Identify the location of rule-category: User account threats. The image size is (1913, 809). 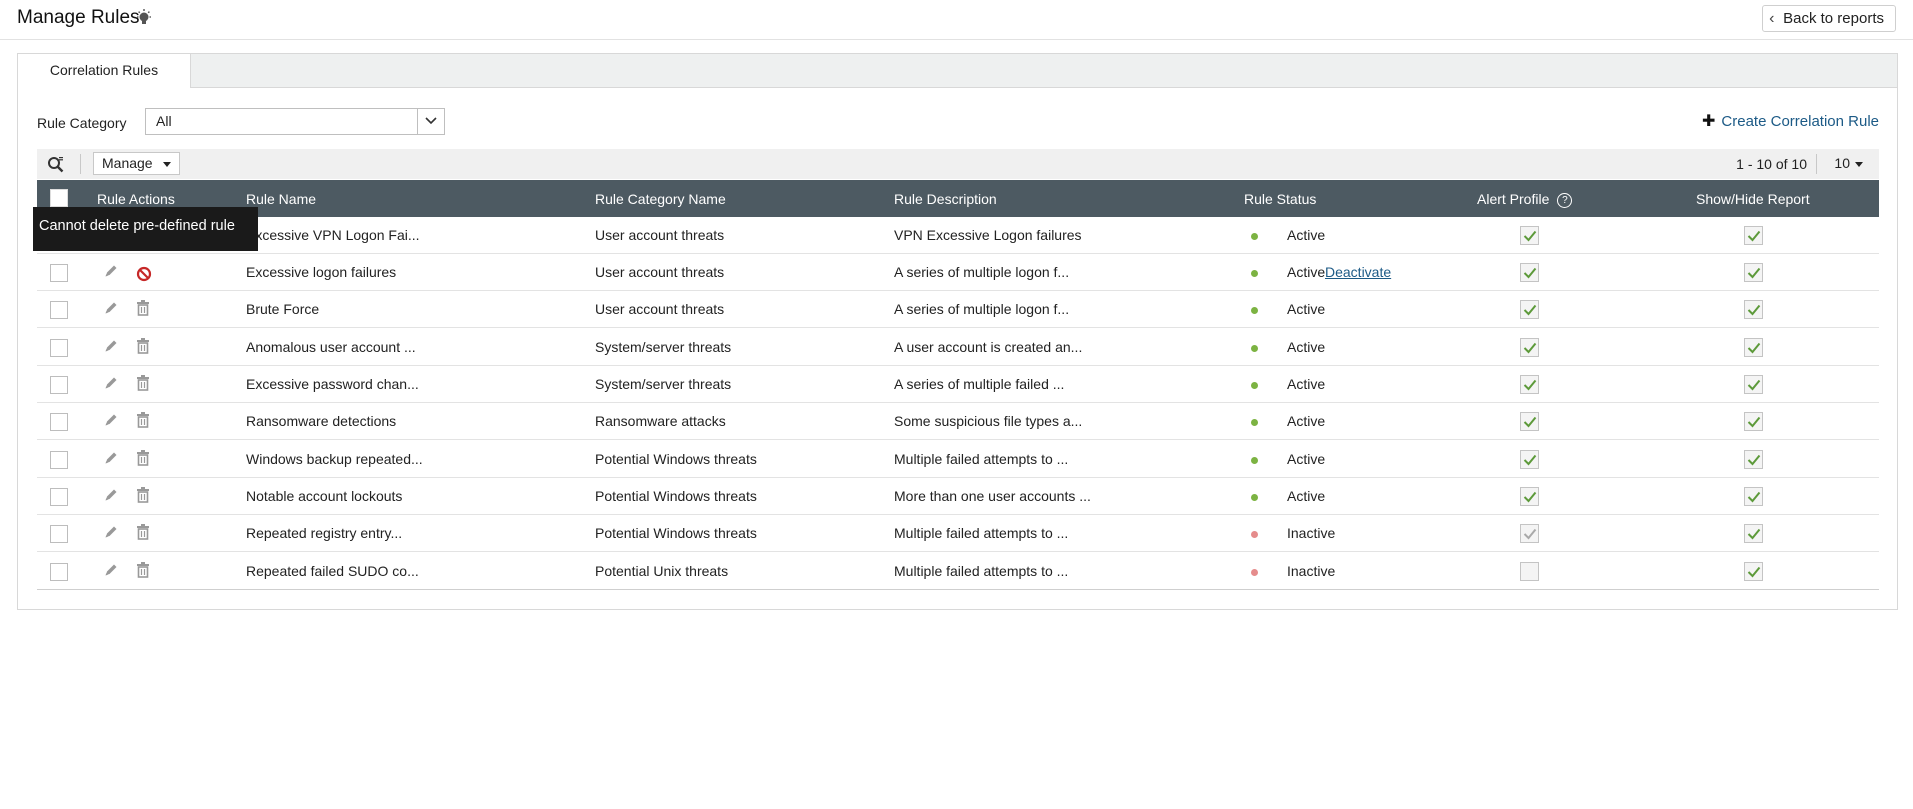
(660, 235).